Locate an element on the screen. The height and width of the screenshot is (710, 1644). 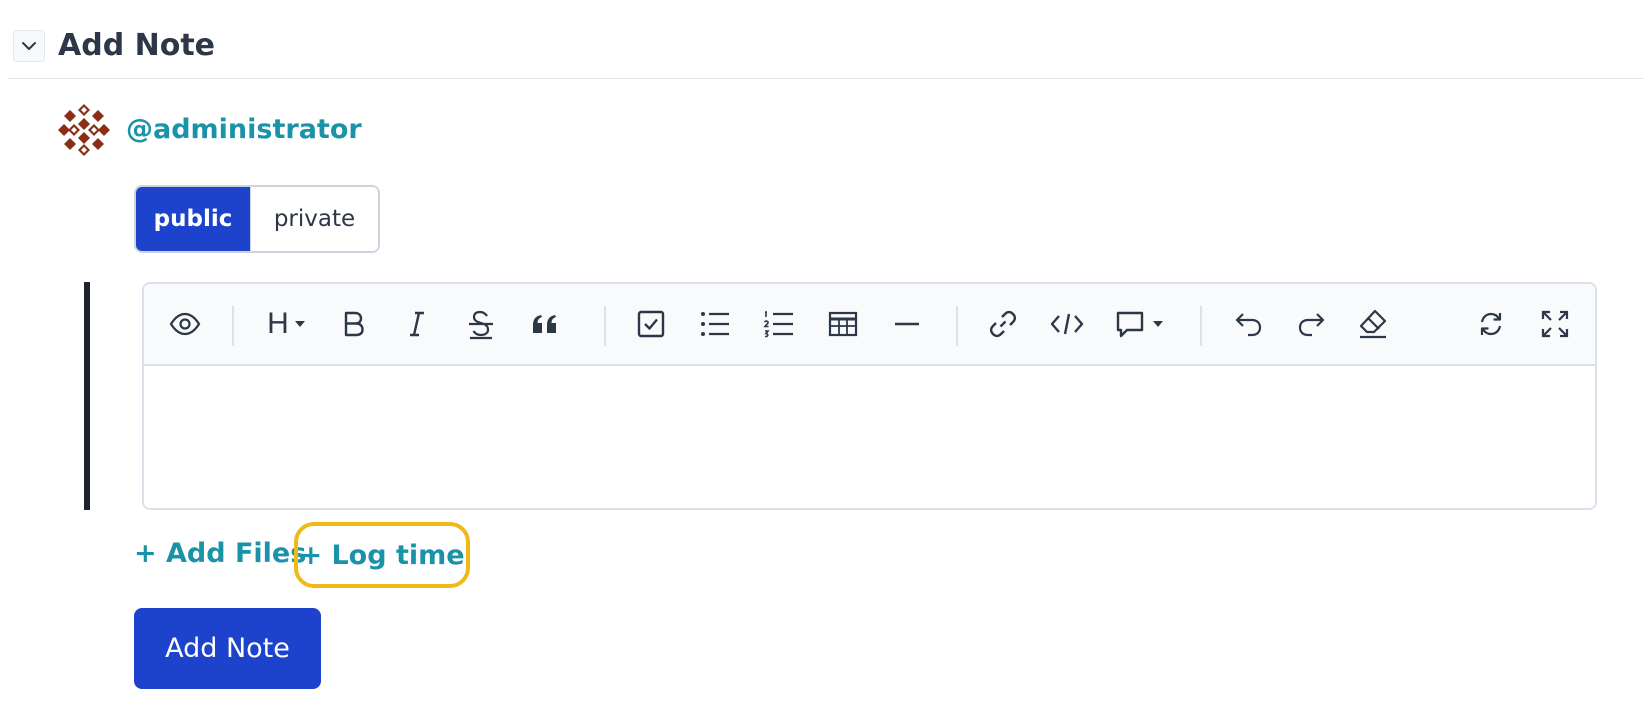
preview-button is located at coordinates (185, 324).